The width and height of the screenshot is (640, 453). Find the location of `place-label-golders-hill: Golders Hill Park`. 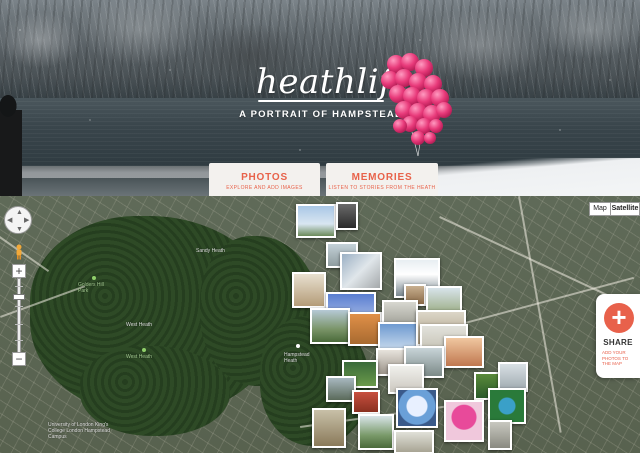

place-label-golders-hill: Golders Hill Park is located at coordinates (91, 288).